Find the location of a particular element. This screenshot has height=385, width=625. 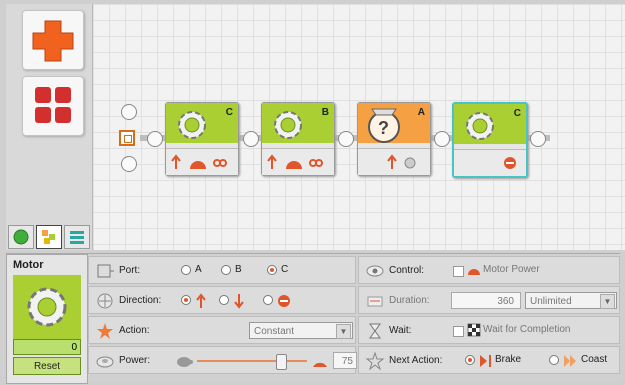

port-c-radio is located at coordinates (272, 270).